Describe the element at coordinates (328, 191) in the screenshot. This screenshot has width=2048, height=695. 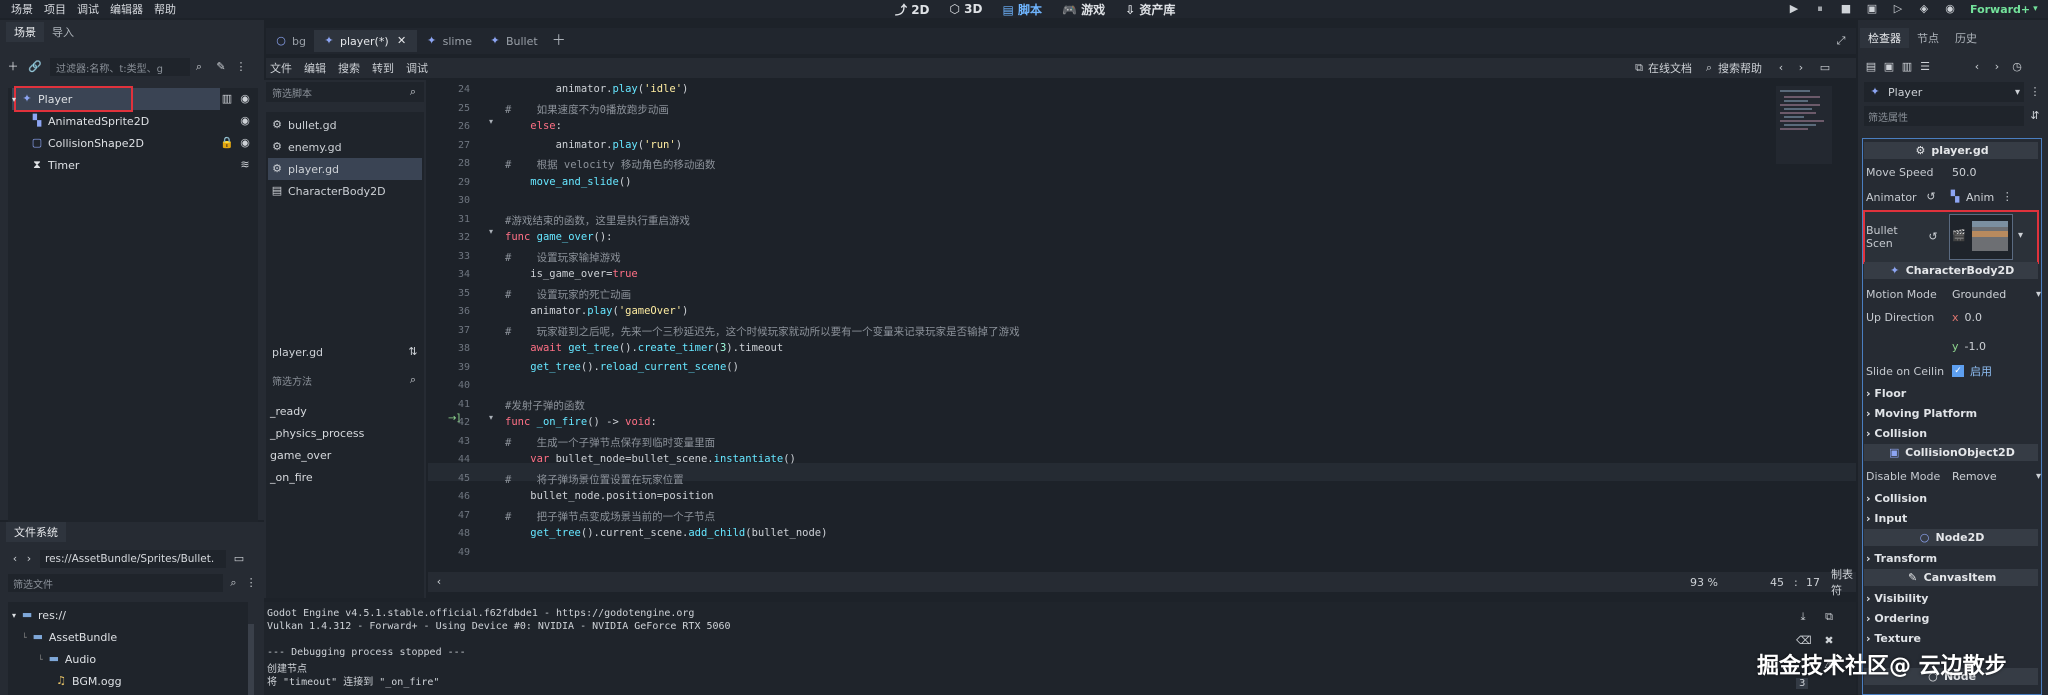
I see `script-item-characterbody: ▤ CharacterBody2D` at that location.